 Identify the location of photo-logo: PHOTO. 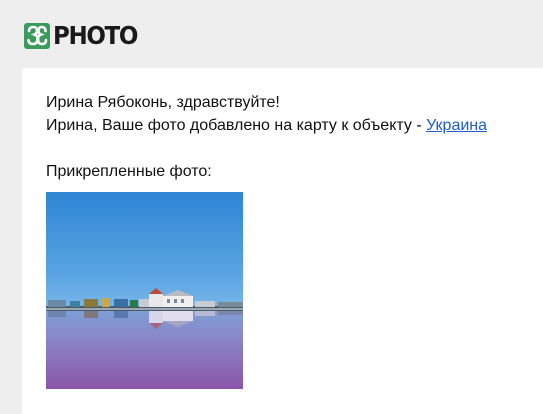
(84, 36).